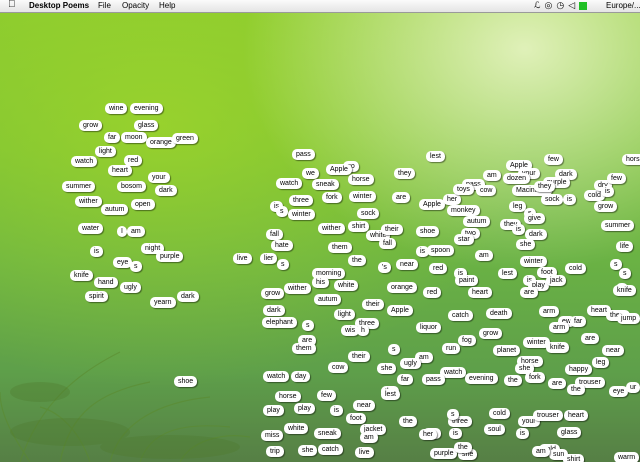 The width and height of the screenshot is (640, 462). Describe the element at coordinates (269, 258) in the screenshot. I see `word-magnet: lier` at that location.